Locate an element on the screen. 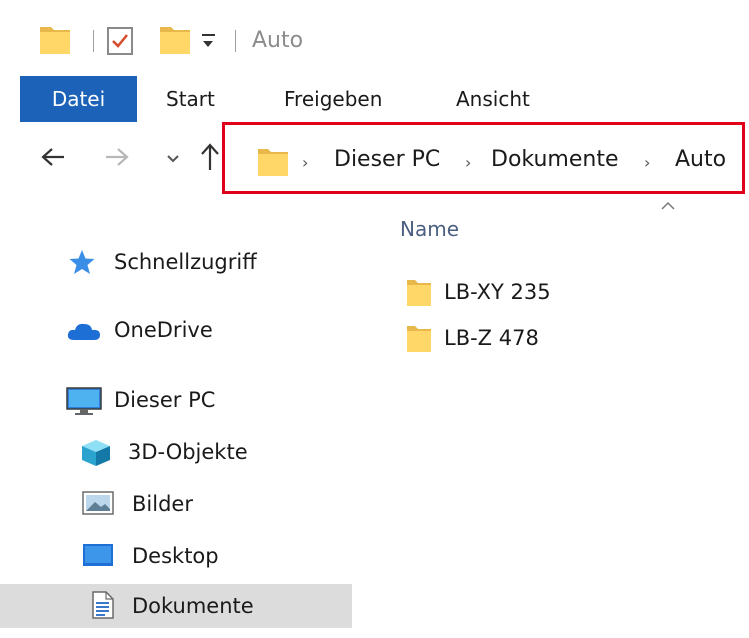 The width and height of the screenshot is (749, 638). window-title: Auto is located at coordinates (278, 40).